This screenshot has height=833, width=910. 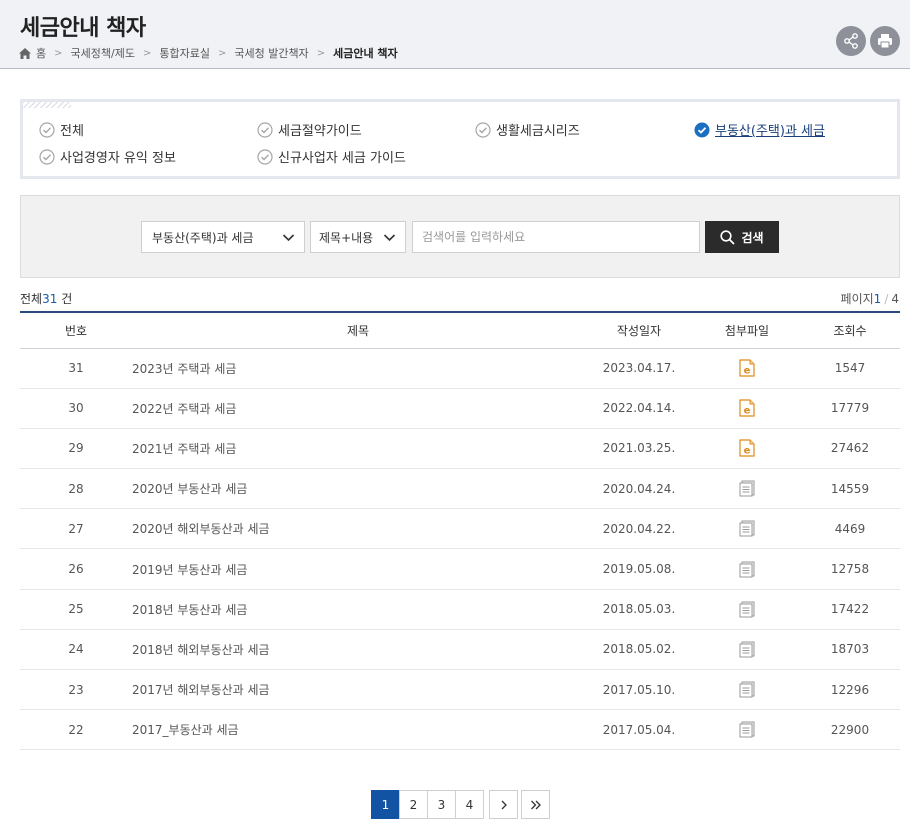 What do you see at coordinates (850, 408) in the screenshot?
I see `row-views: 17779` at bounding box center [850, 408].